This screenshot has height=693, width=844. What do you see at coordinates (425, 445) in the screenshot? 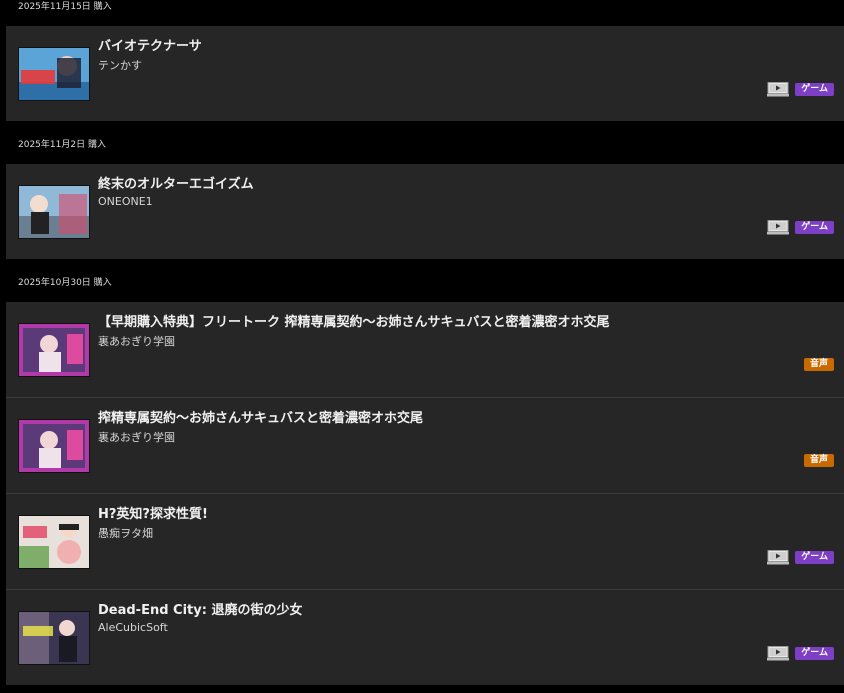
I see `list-item: 搾精専属契約～お姉さんサキュバスと密着濃密オホ交尾 裏あおぎり学園 音声` at bounding box center [425, 445].